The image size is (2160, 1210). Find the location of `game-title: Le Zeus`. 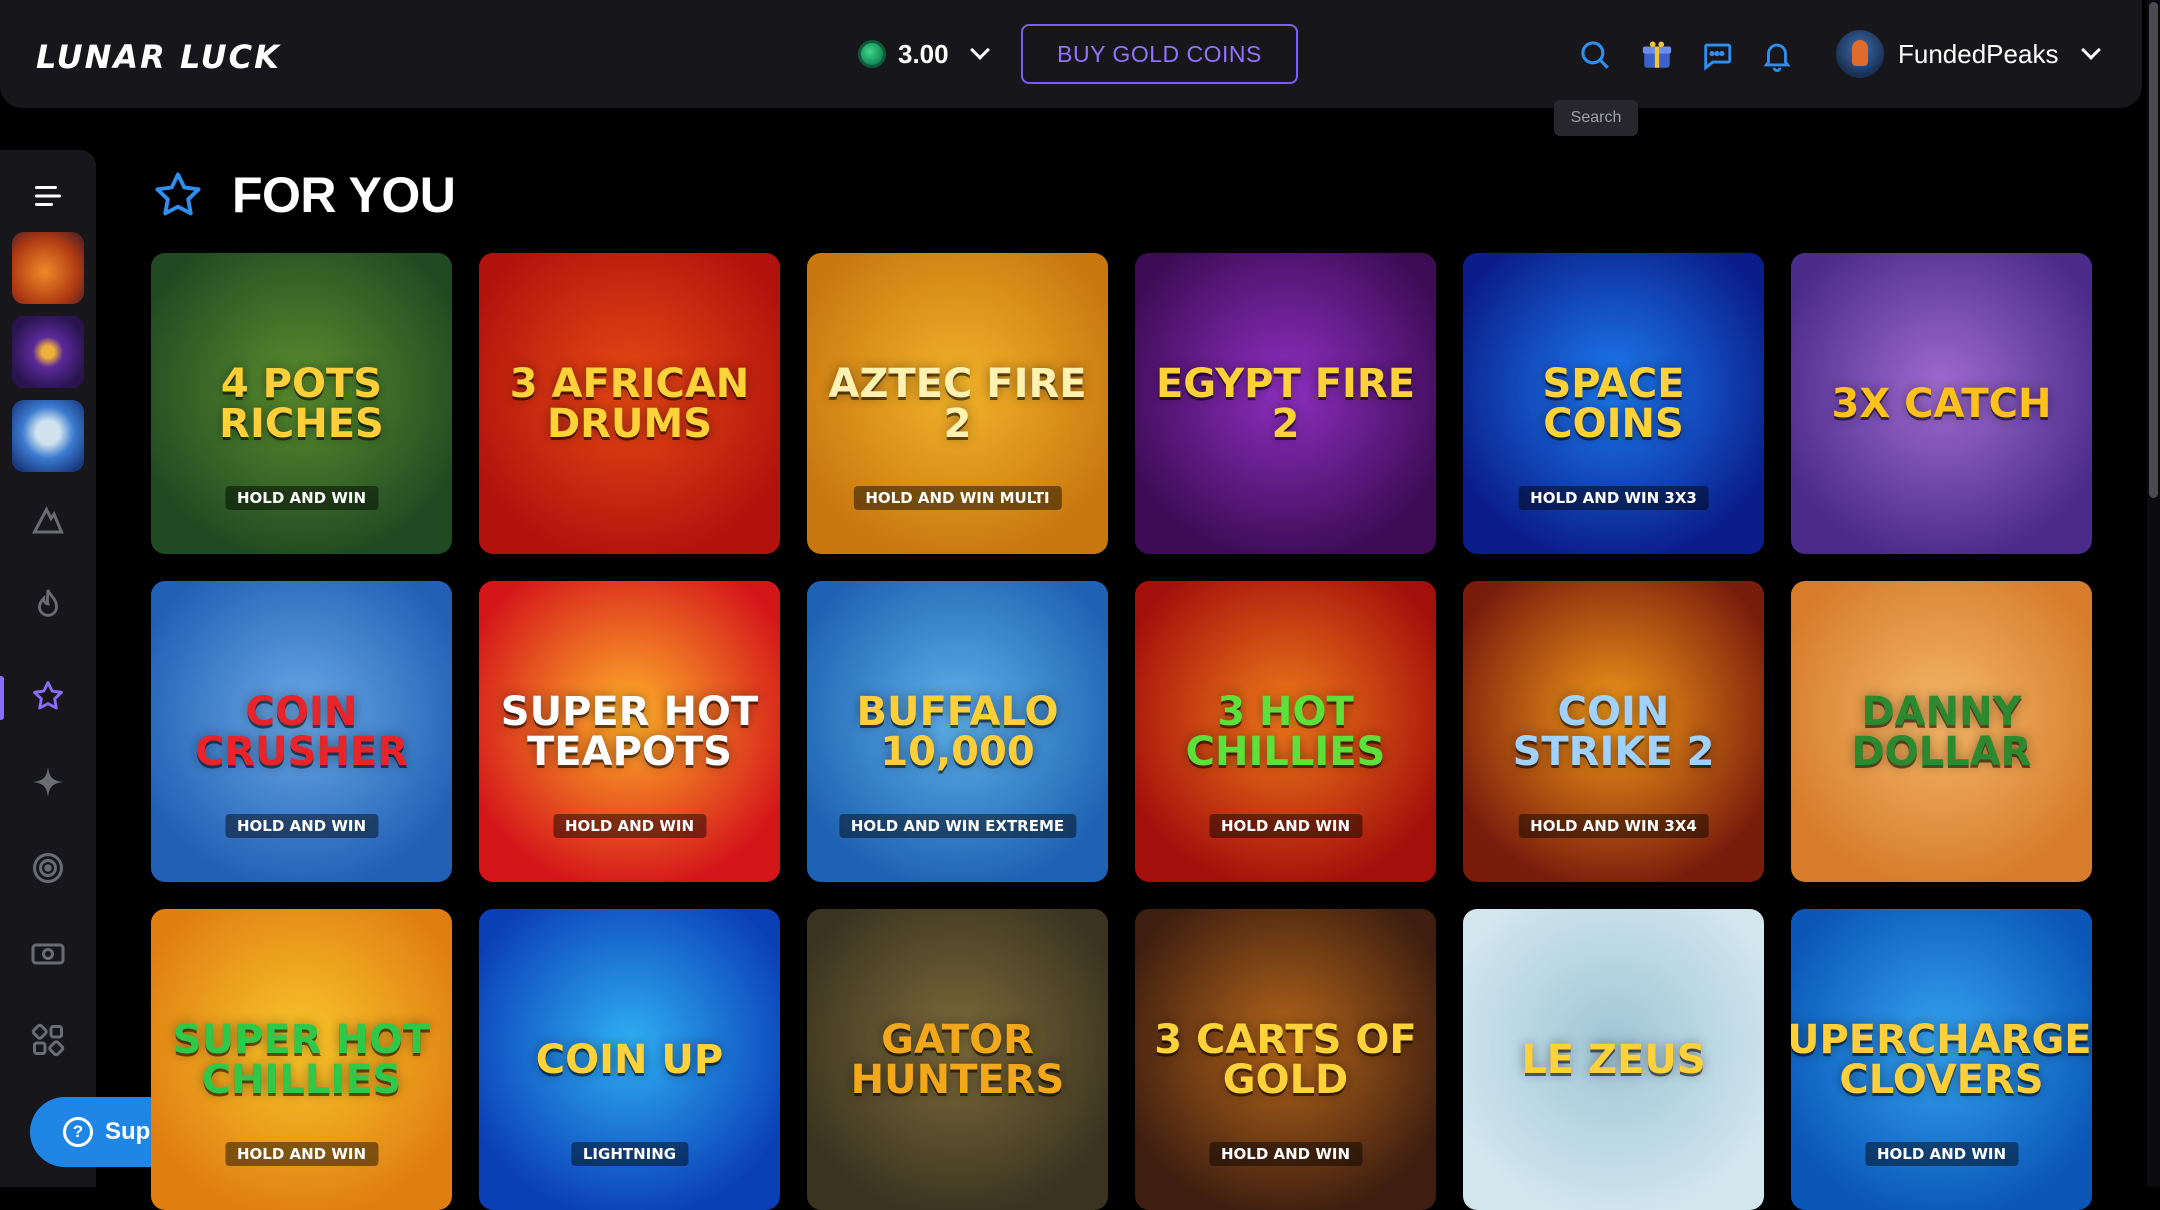

game-title: Le Zeus is located at coordinates (1613, 1059).